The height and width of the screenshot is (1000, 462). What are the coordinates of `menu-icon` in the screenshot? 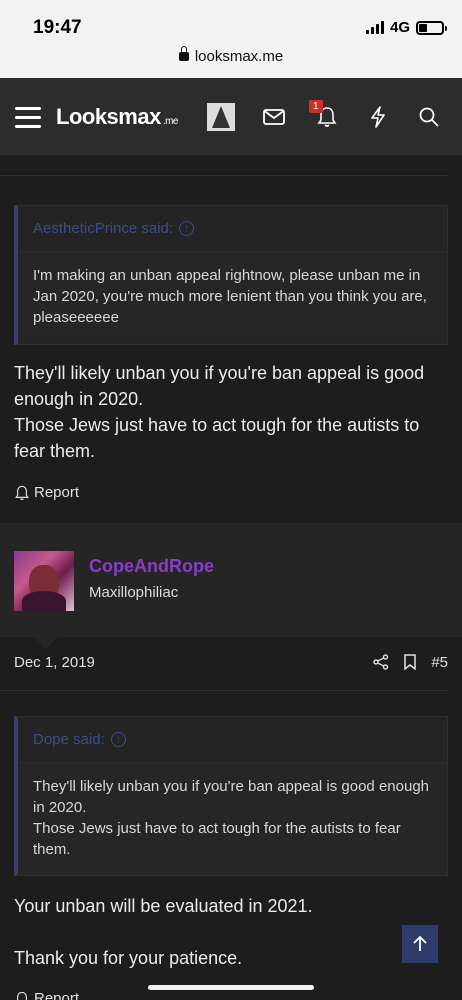 It's located at (28, 117).